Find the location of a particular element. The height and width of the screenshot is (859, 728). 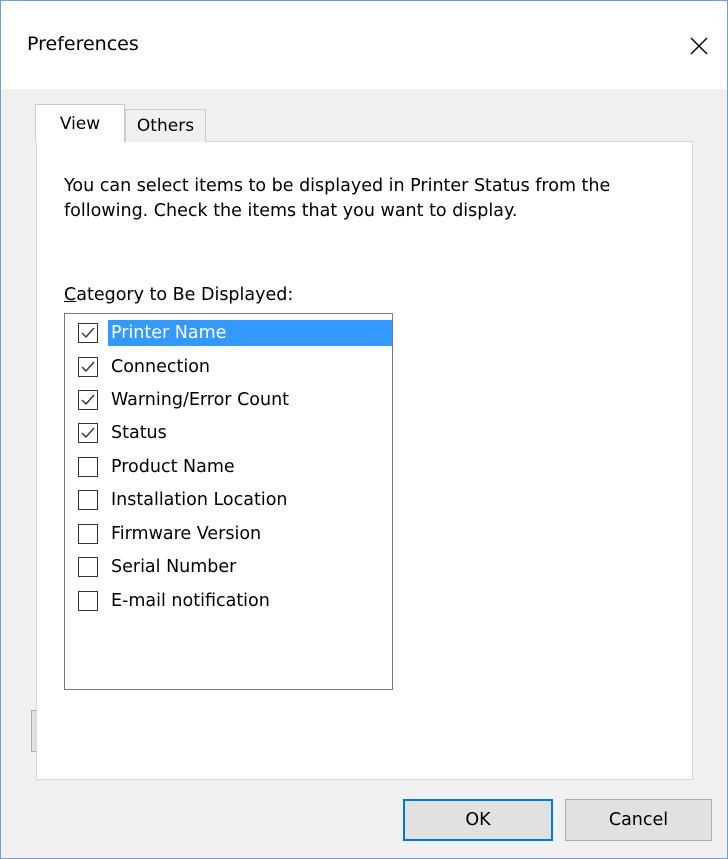

checkbox-serial-number is located at coordinates (88, 566).